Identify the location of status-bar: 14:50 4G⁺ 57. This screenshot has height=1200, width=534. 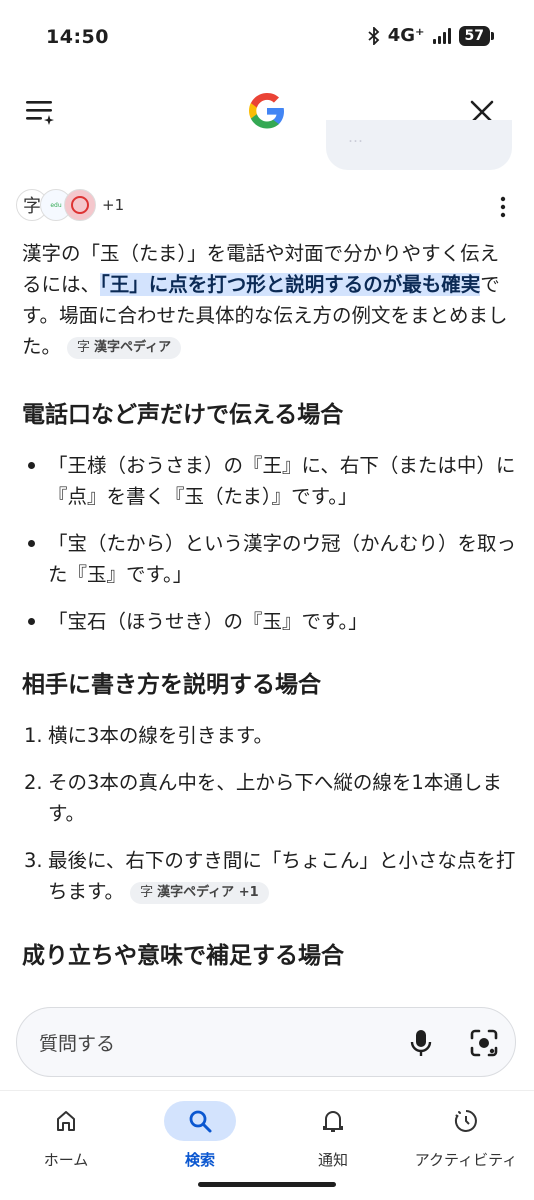
(267, 37).